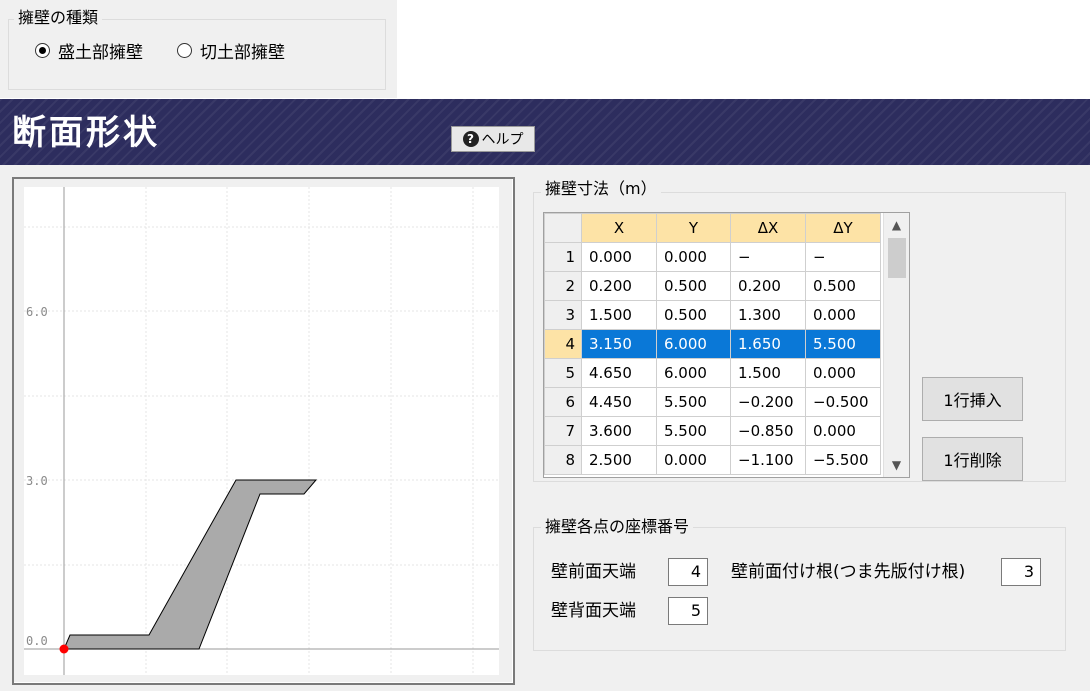  What do you see at coordinates (619, 344) in the screenshot?
I see `cell-x: 3.150` at bounding box center [619, 344].